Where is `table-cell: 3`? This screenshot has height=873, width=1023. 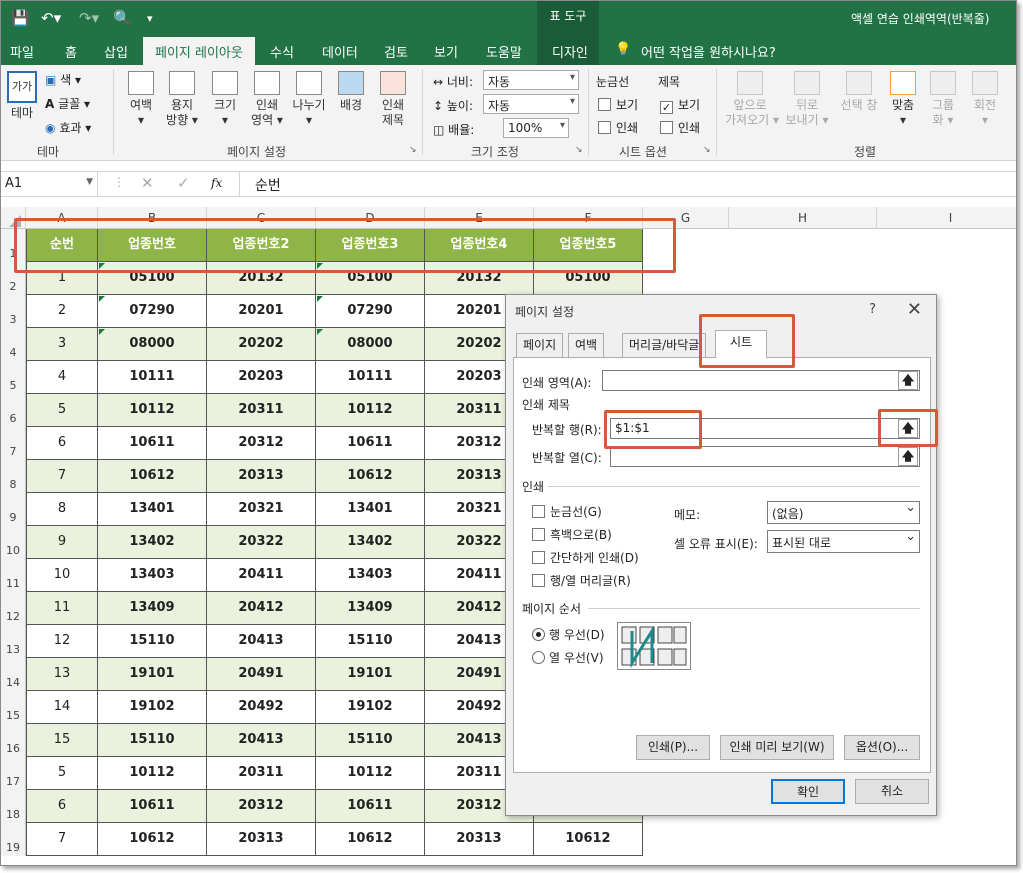 table-cell: 3 is located at coordinates (62, 344).